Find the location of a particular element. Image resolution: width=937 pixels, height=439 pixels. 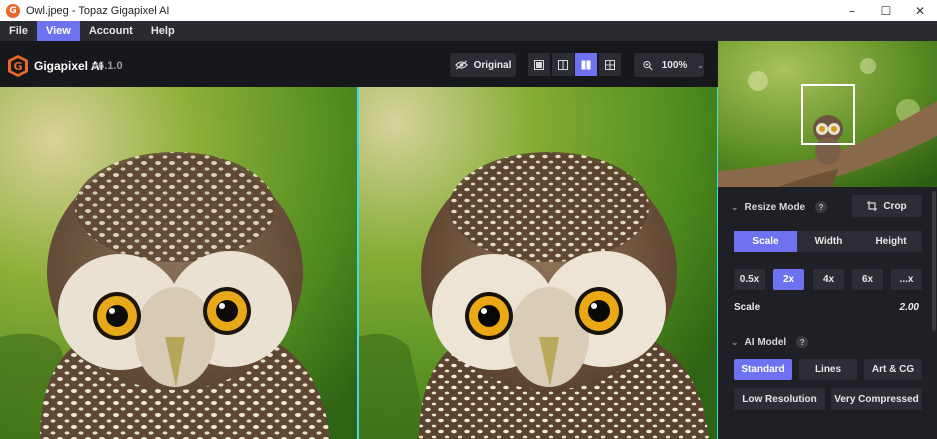

menu-bar: File View Account Help is located at coordinates (468, 31).